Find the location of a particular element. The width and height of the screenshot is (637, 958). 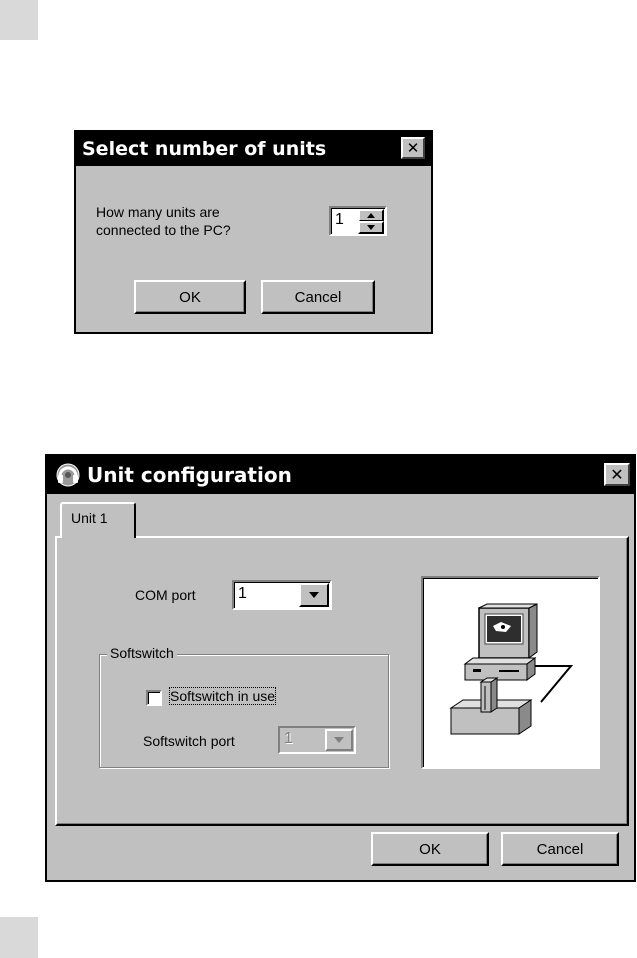

chevron-up-icon is located at coordinates (371, 215).